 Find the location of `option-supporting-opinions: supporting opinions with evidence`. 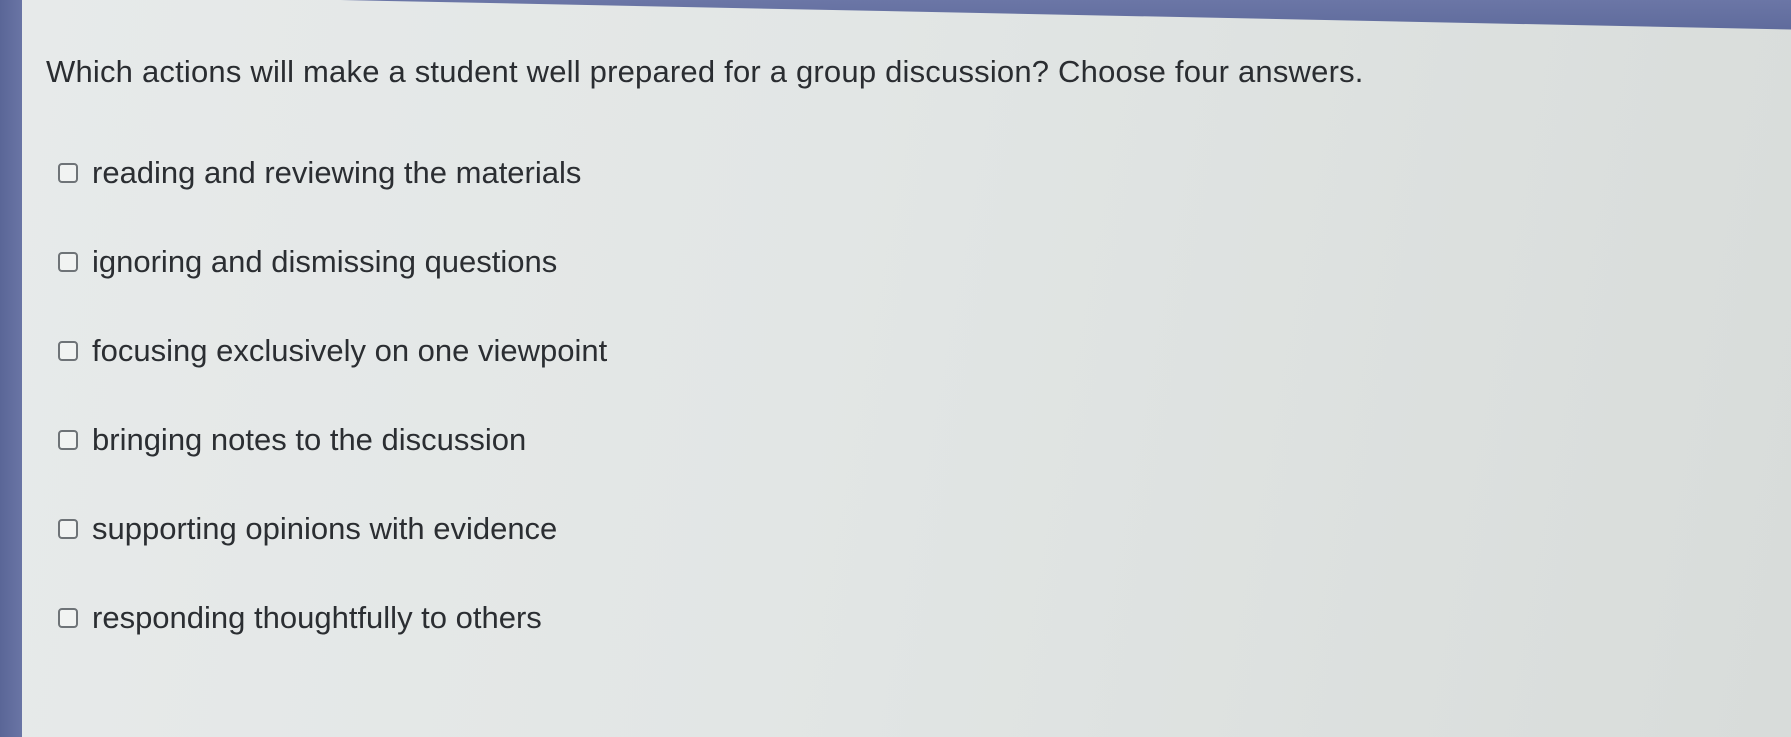

option-supporting-opinions: supporting opinions with evidence is located at coordinates (332, 528).